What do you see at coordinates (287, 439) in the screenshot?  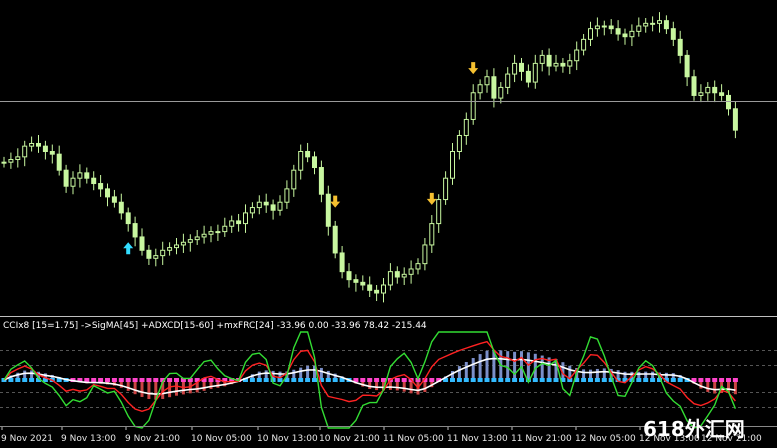 I see `time-label: 10 Nov 13:00` at bounding box center [287, 439].